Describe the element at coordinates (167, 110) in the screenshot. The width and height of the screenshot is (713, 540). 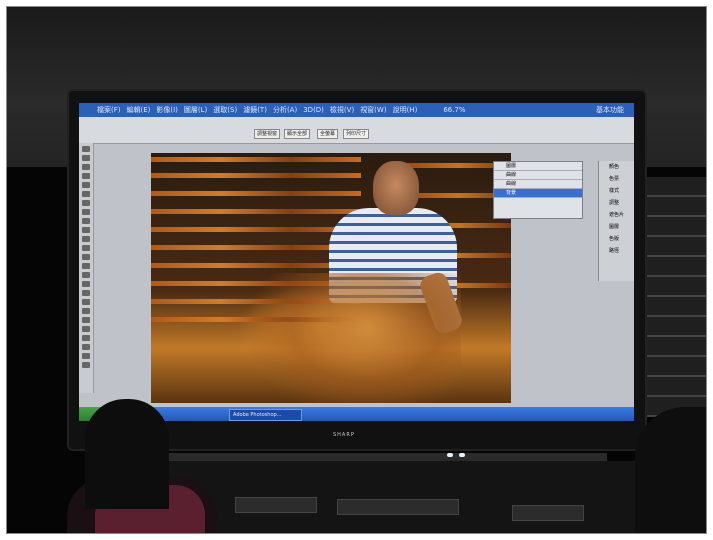
I see `menu-item: 影像(I)` at that location.